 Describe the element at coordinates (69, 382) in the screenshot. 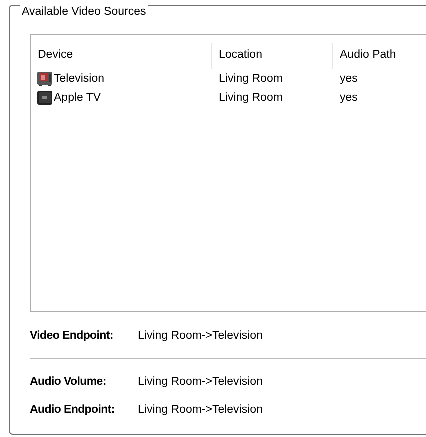

I see `field-label: Audio Volume:` at that location.